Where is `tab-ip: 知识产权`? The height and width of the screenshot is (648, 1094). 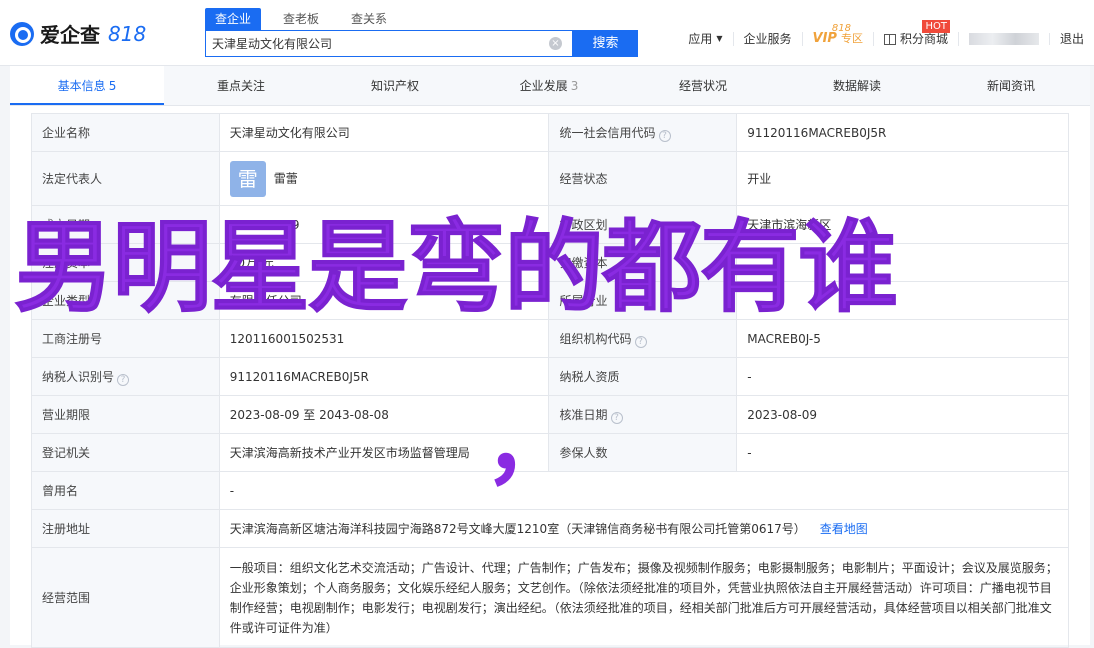
tab-ip: 知识产权 is located at coordinates (395, 85).